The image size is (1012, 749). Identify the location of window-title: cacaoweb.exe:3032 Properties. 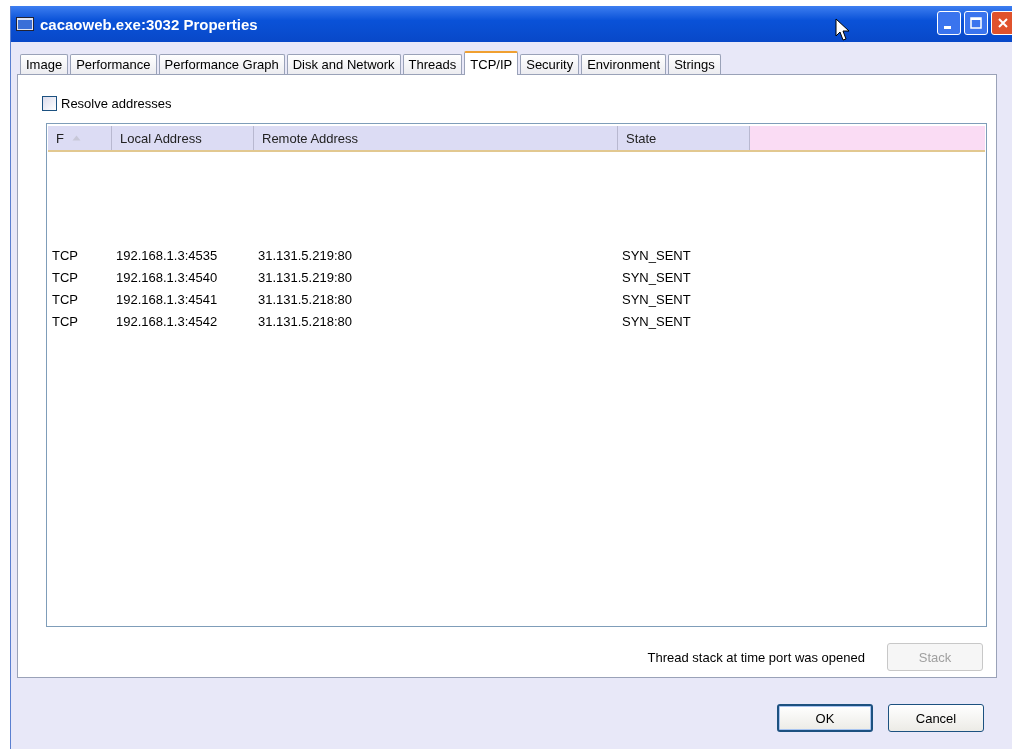
(149, 24).